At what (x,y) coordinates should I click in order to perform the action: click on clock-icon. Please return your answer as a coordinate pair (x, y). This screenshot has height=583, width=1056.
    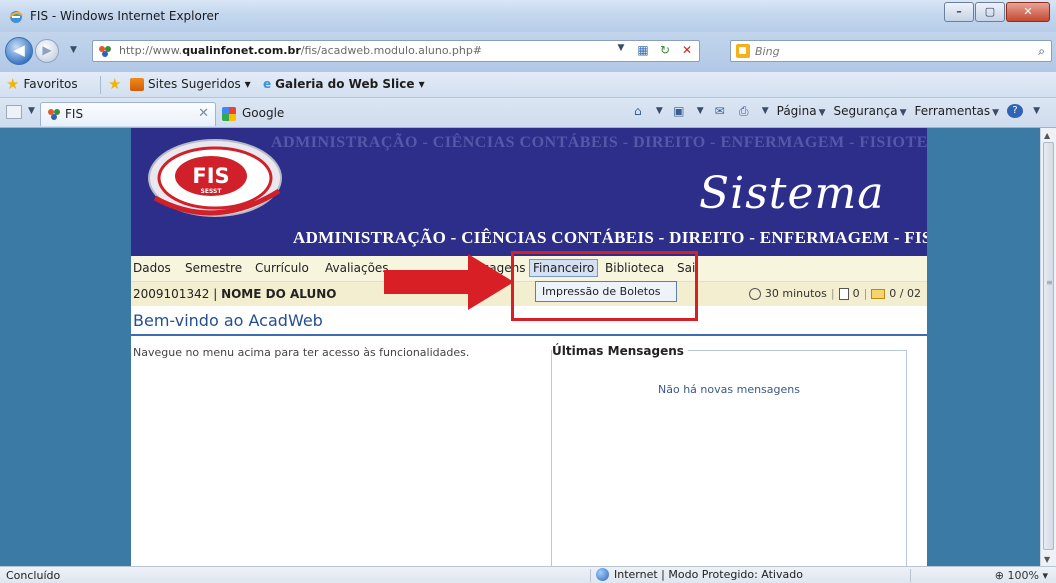
    Looking at the image, I should click on (754, 293).